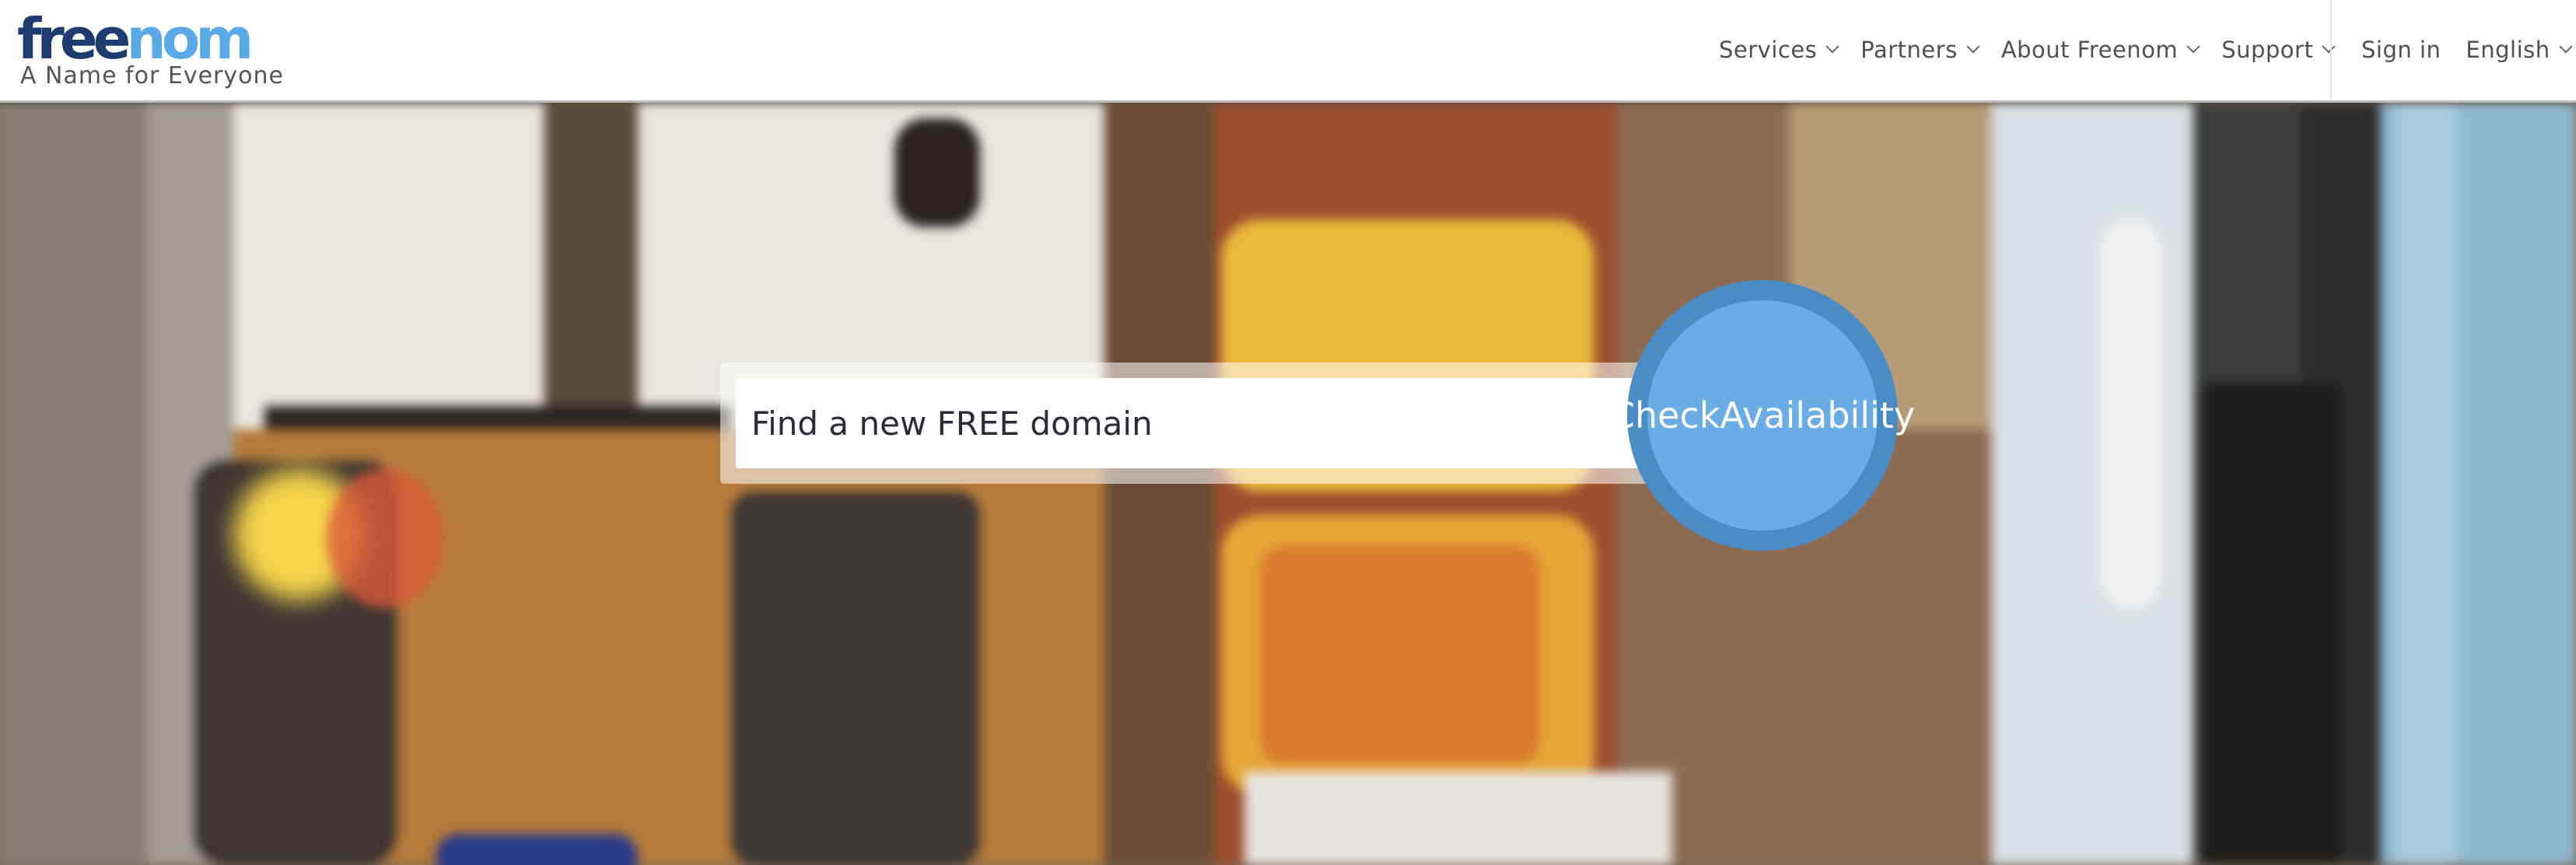  What do you see at coordinates (2089, 50) in the screenshot?
I see `nav-item-label: About Freenom` at bounding box center [2089, 50].